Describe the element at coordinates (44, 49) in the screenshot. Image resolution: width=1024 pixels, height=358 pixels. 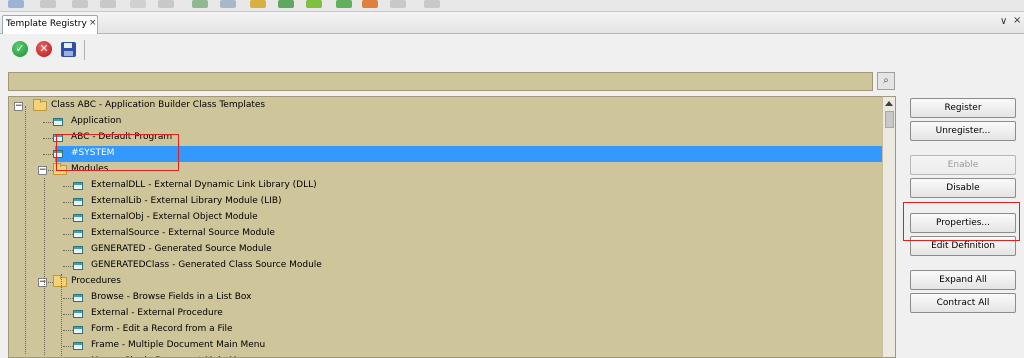
I see `cancel-icon: ✕` at that location.